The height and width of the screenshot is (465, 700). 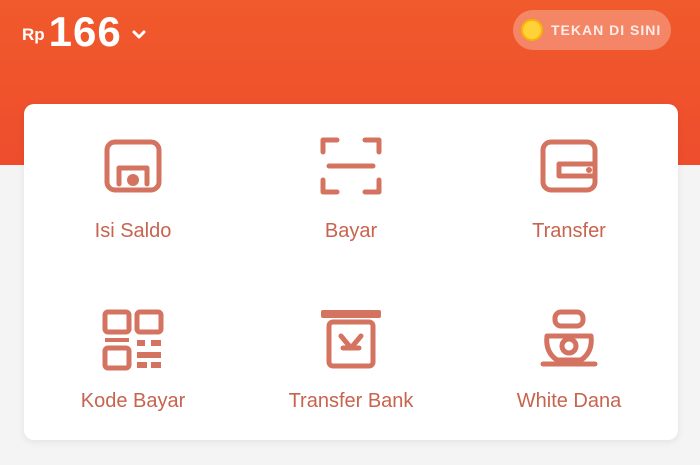 I want to click on promo-pill: TEKAN DI SINI, so click(x=592, y=30).